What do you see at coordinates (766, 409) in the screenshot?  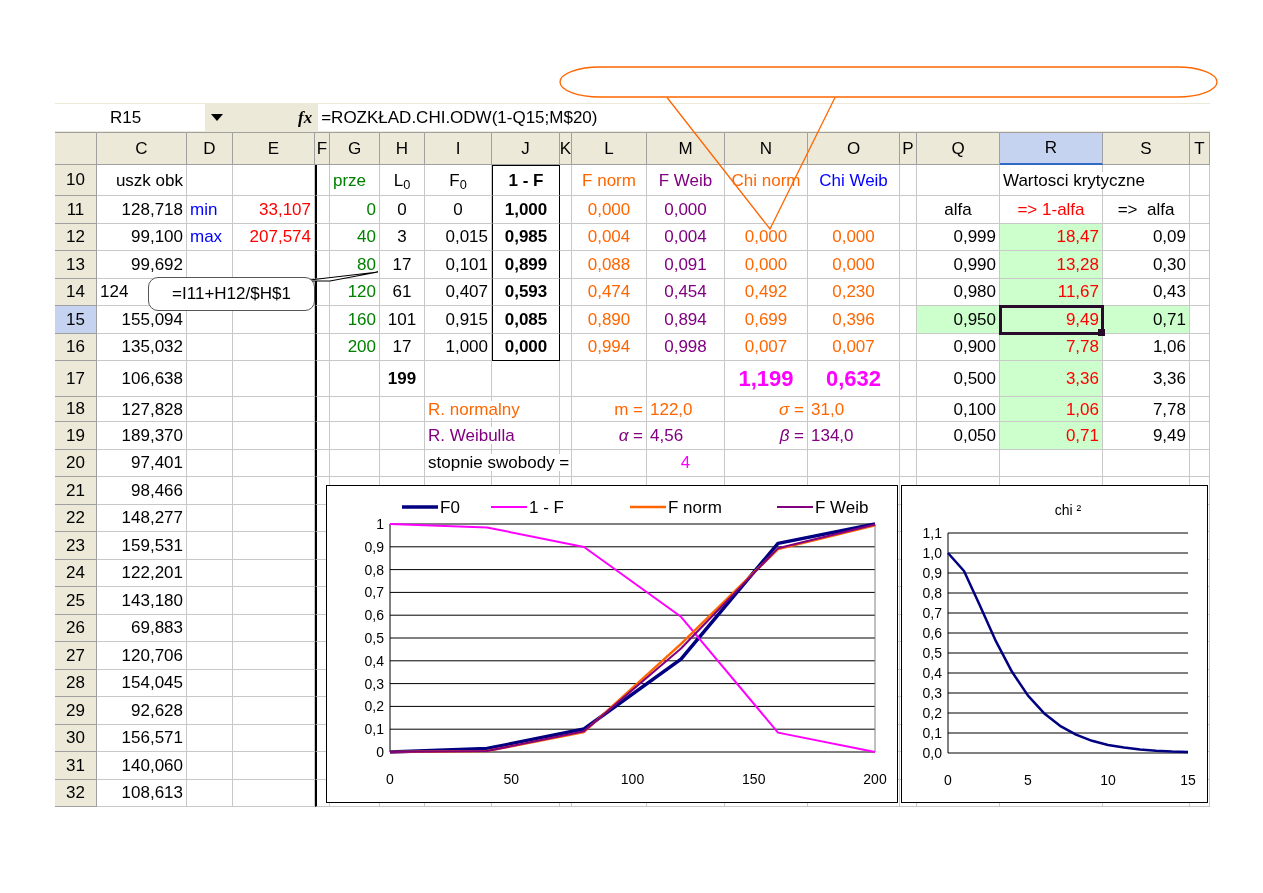 I see `table-cell: σ =` at bounding box center [766, 409].